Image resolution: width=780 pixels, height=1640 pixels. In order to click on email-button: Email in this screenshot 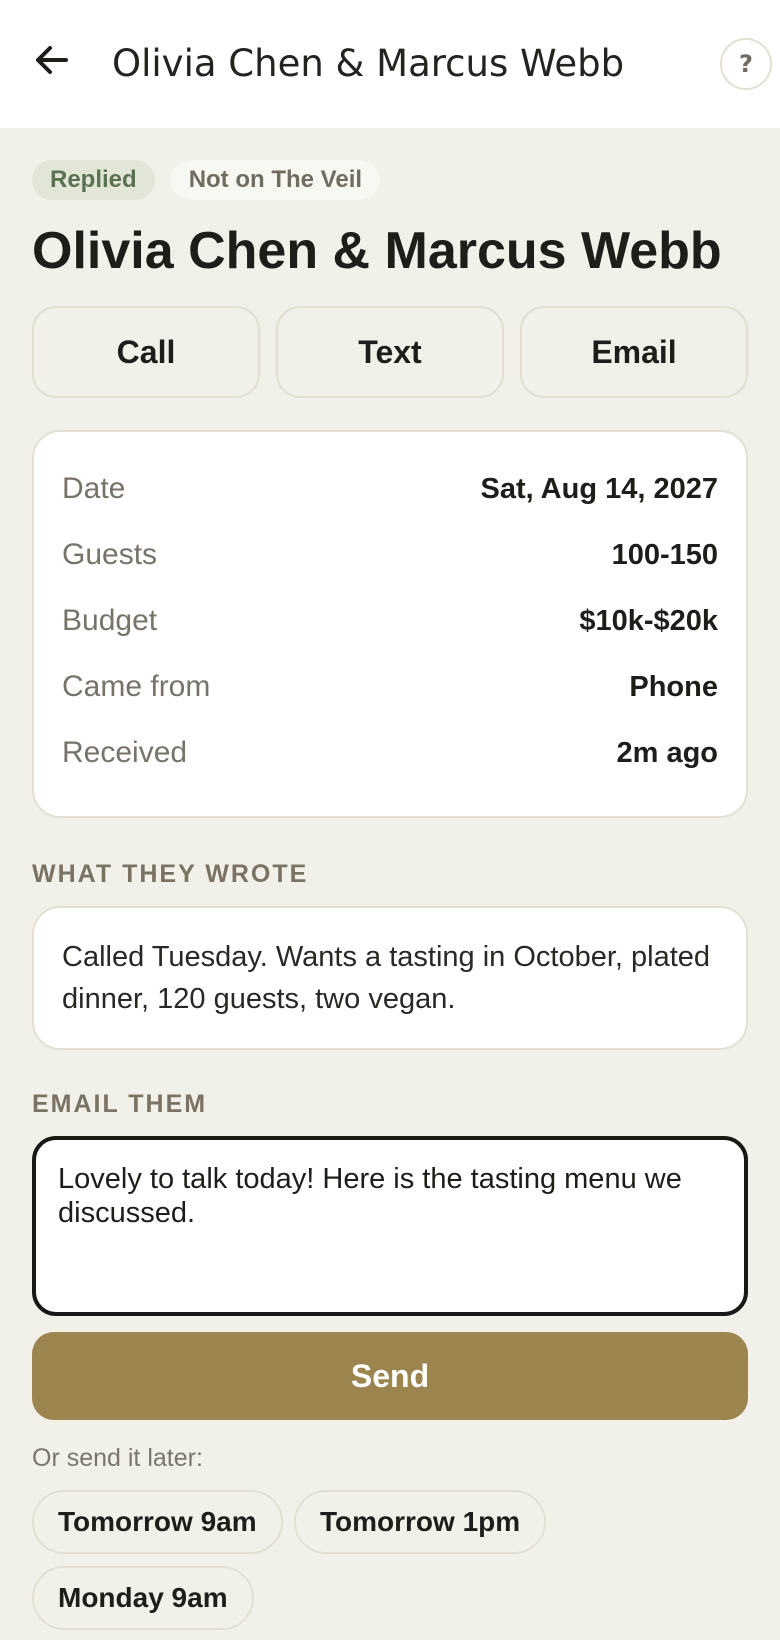, I will do `click(634, 352)`.